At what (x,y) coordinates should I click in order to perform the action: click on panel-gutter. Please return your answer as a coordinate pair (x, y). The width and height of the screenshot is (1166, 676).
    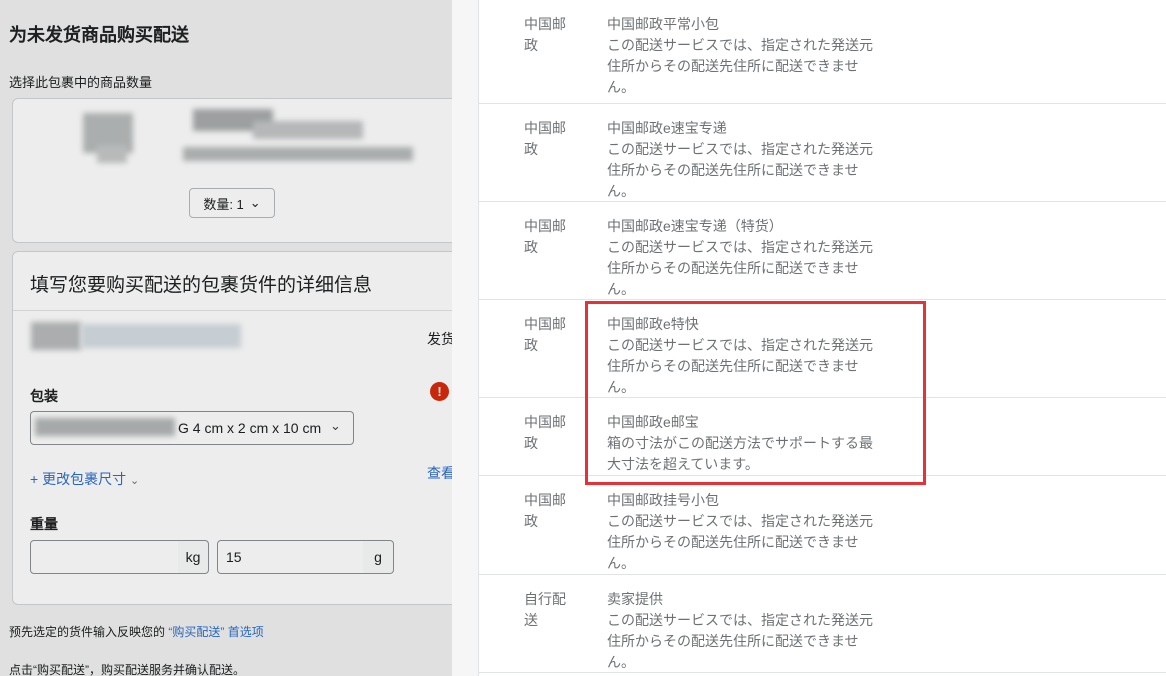
    Looking at the image, I should click on (465, 338).